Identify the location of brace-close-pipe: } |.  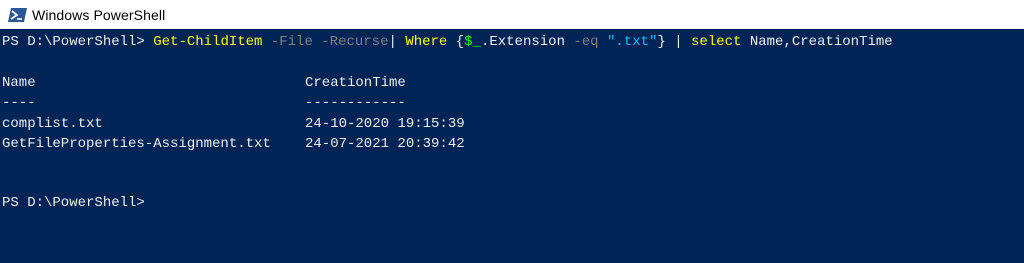
(674, 42).